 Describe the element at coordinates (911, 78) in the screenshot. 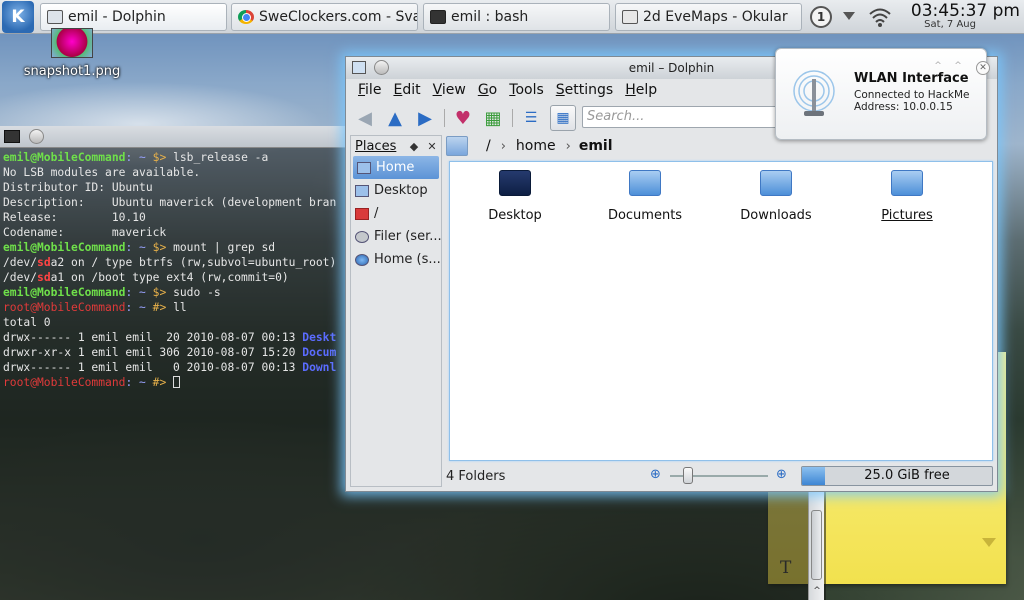

I see `notification-title: WLAN Interface` at that location.